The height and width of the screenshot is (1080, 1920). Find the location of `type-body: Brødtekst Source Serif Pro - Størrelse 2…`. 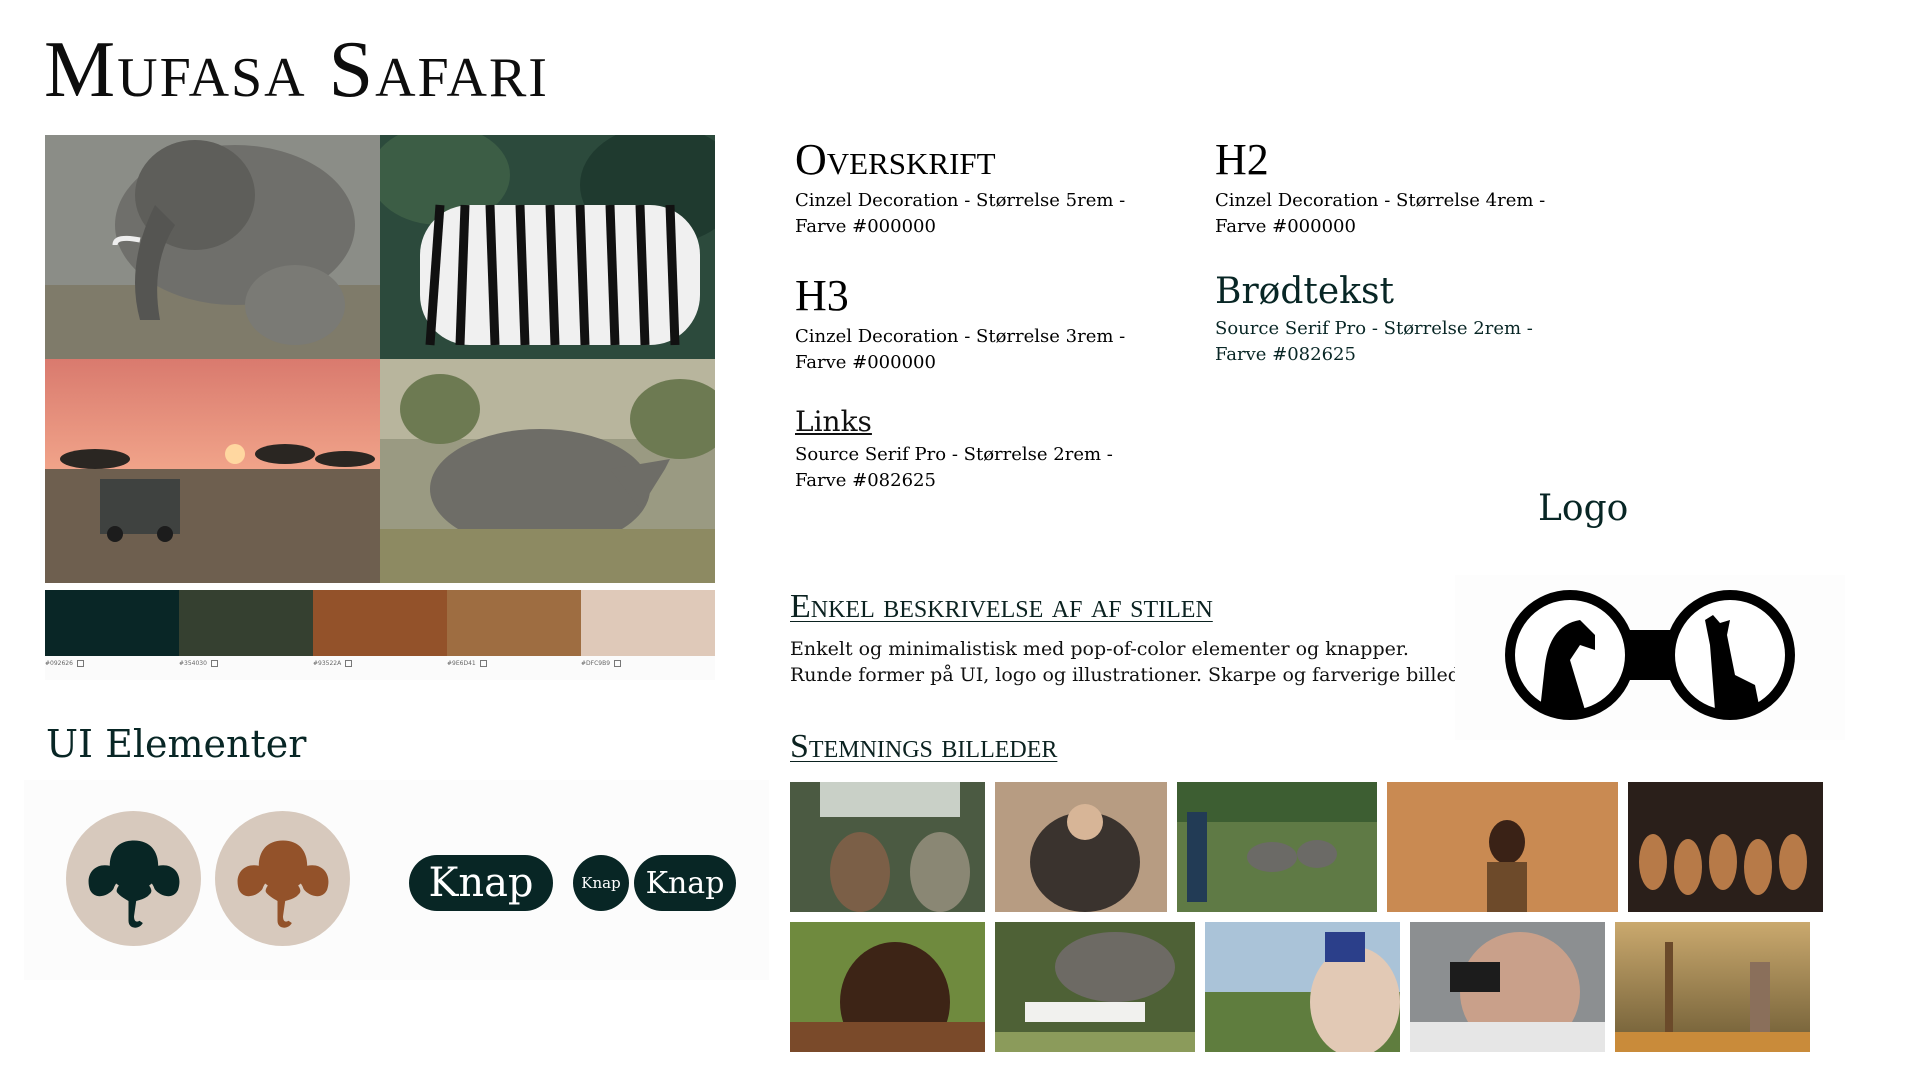

type-body: Brødtekst Source Serif Pro - Størrelse 2… is located at coordinates (1385, 321).